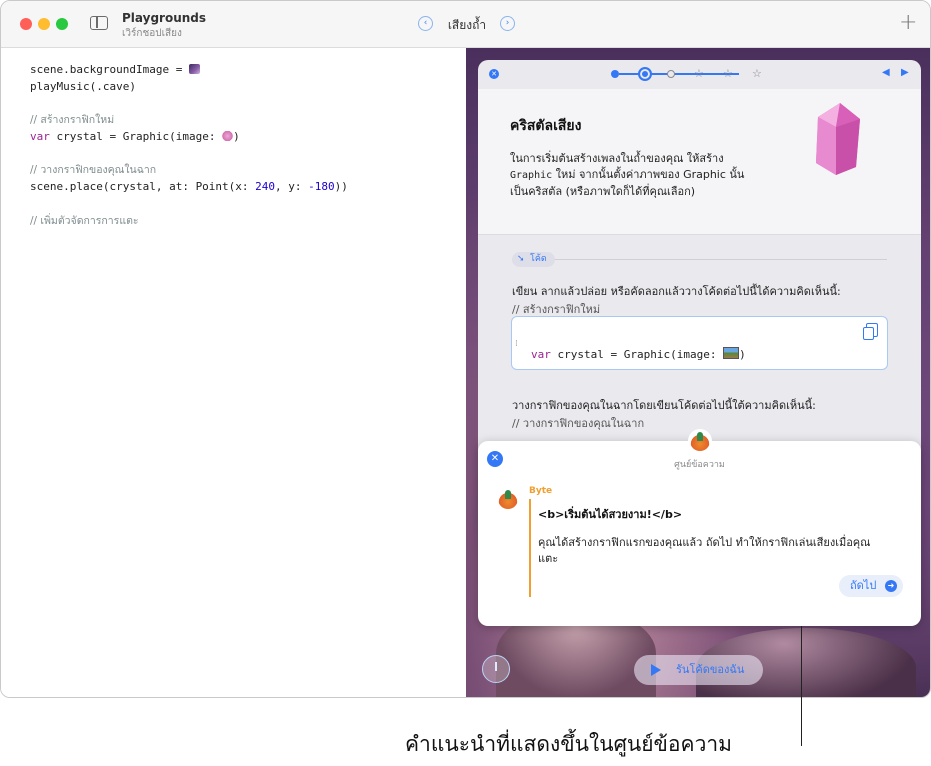 The width and height of the screenshot is (931, 766). Describe the element at coordinates (530, 548) in the screenshot. I see `message-accent-bar` at that location.